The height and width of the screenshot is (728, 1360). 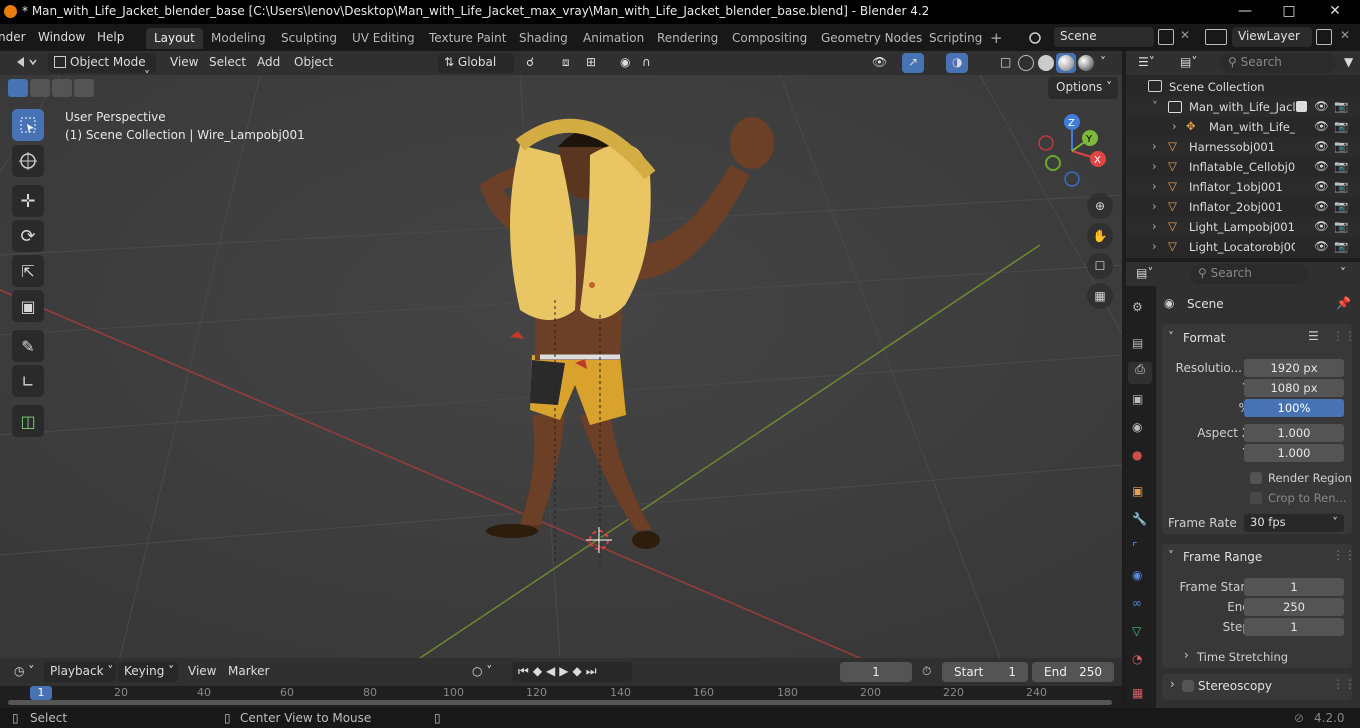 What do you see at coordinates (202, 672) in the screenshot?
I see `menu-timeline-view: View` at bounding box center [202, 672].